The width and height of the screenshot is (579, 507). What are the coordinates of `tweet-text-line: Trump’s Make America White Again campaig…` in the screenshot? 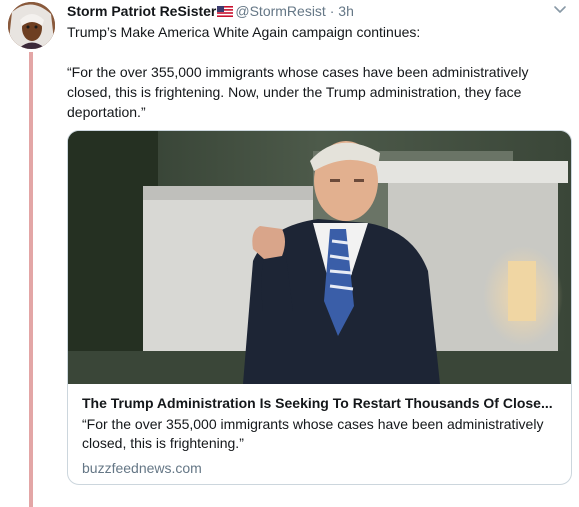 It's located at (244, 32).